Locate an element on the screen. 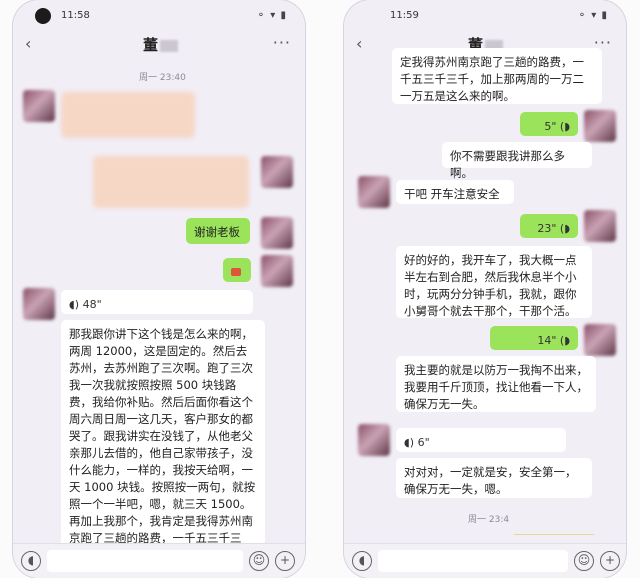 The width and height of the screenshot is (640, 578). voice-message: 14" (◗ is located at coordinates (534, 338).